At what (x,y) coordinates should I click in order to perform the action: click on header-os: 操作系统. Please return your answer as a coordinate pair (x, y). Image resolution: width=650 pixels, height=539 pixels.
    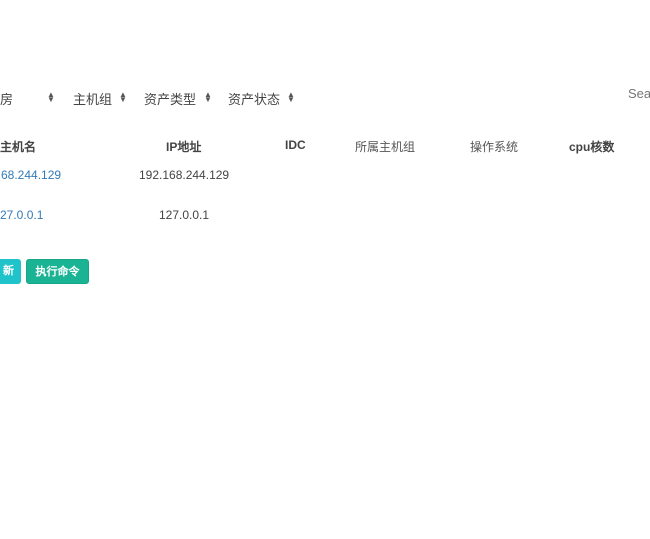
    Looking at the image, I should click on (494, 147).